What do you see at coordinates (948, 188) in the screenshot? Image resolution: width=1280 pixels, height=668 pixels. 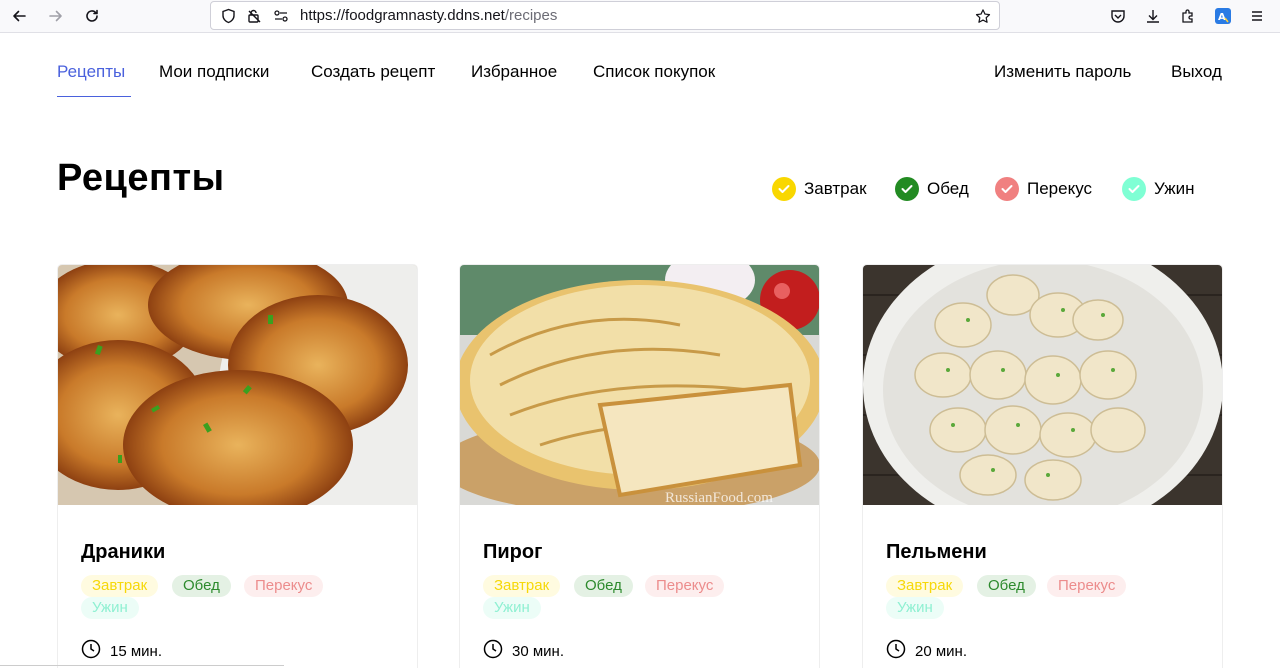 I see `filter-label: Обед` at bounding box center [948, 188].